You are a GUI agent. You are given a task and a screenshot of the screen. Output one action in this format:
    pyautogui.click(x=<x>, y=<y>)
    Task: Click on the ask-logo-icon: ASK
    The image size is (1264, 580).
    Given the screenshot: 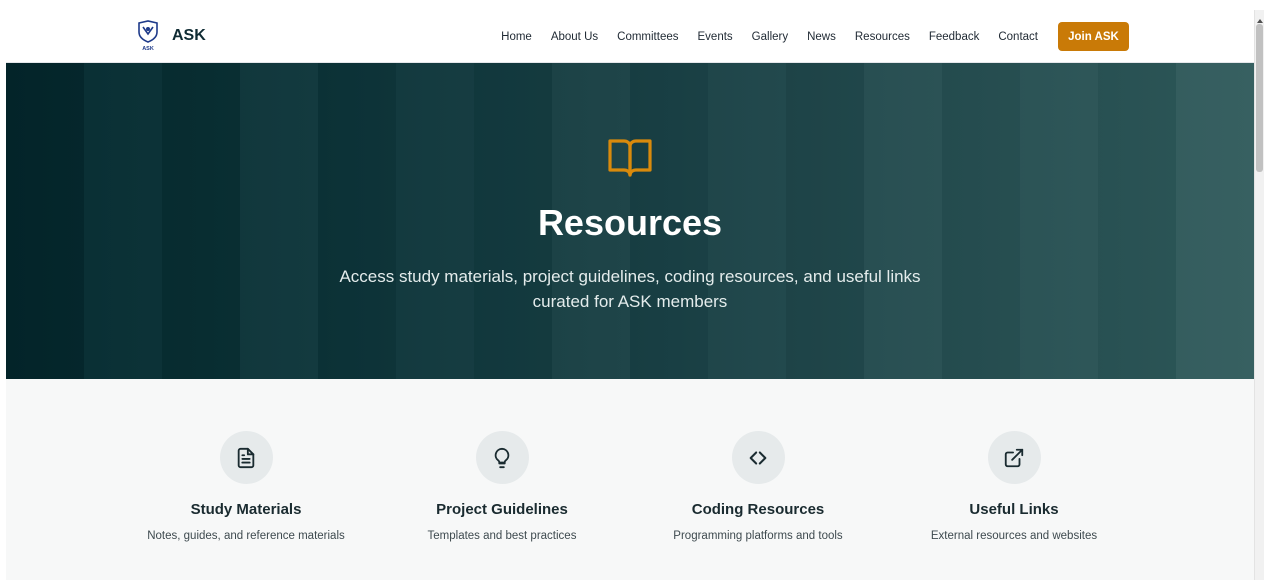 What is the action you would take?
    pyautogui.click(x=148, y=36)
    